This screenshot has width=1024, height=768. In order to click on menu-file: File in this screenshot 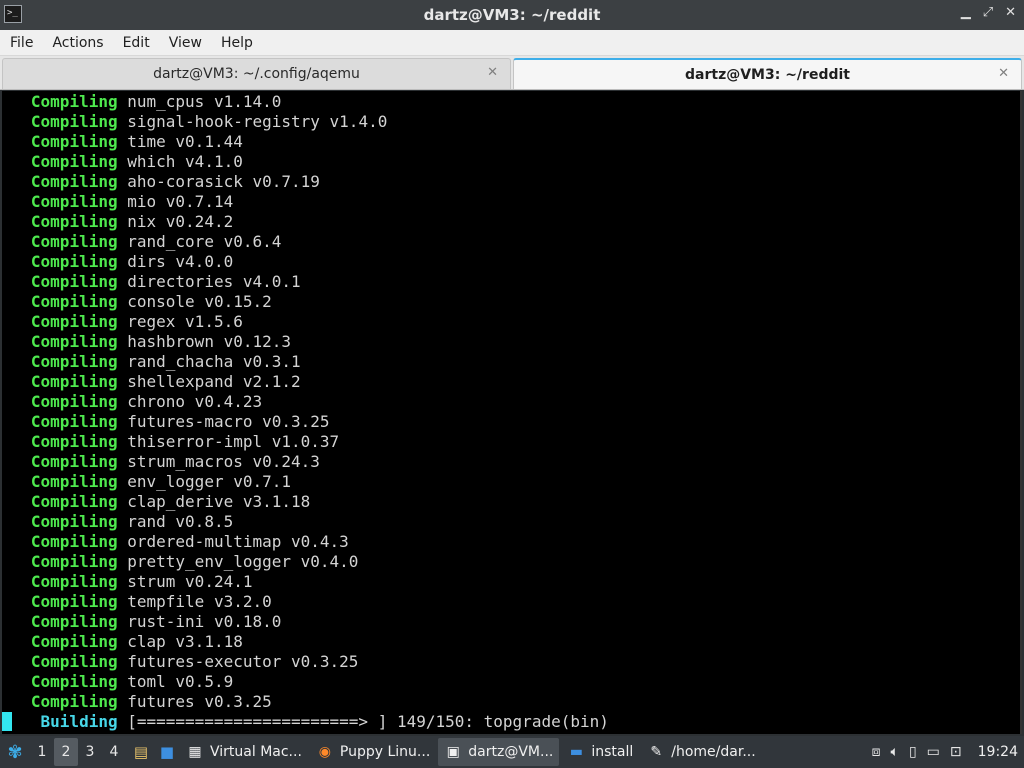, I will do `click(27, 43)`.